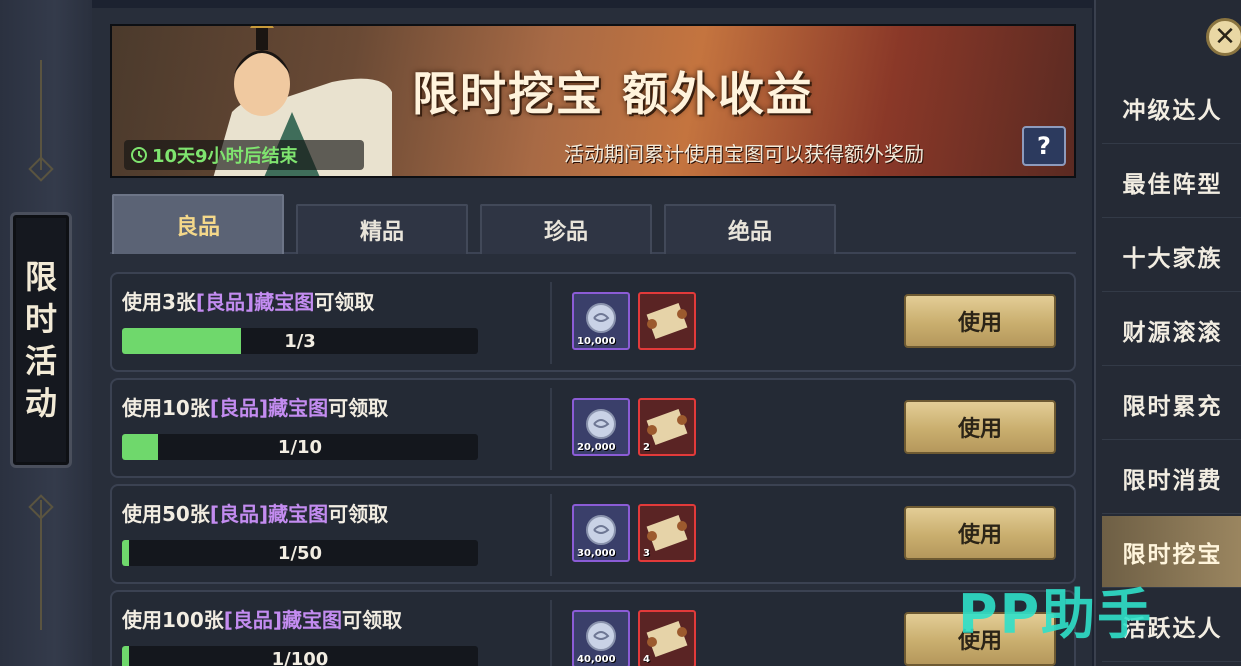 The height and width of the screenshot is (666, 1241). I want to click on reward-silver-coin: 20,000, so click(601, 427).